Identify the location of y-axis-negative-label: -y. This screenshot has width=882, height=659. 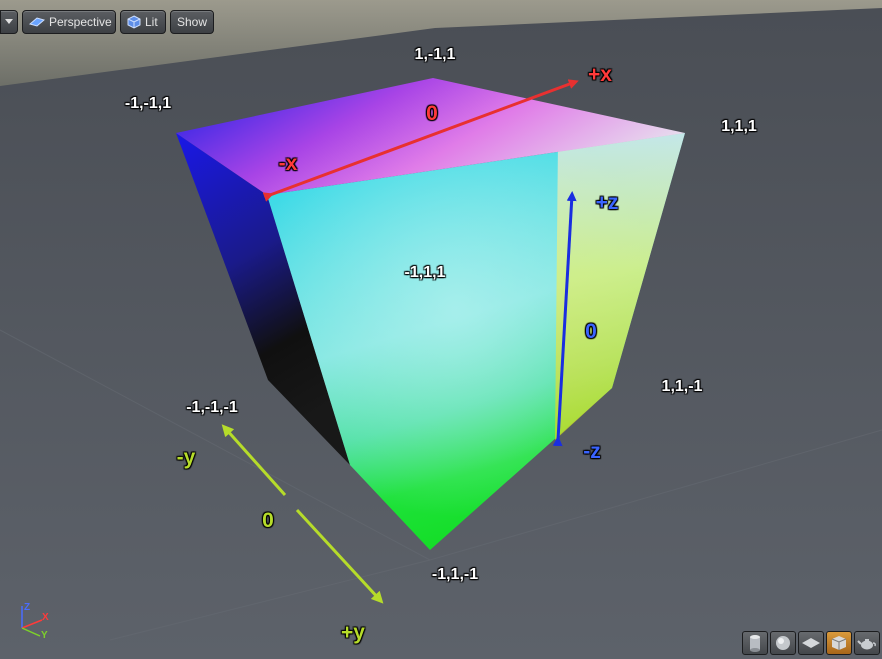
(186, 457).